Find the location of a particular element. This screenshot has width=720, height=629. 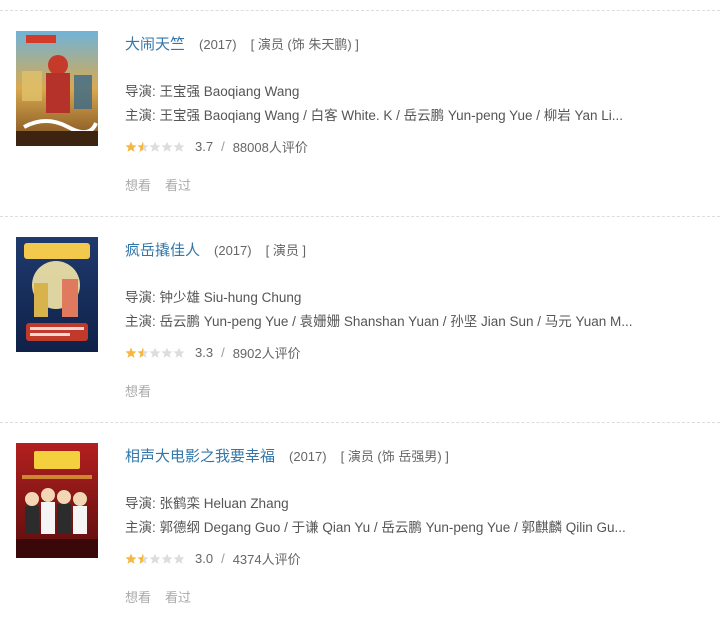

movie-role: [ 演员 (饰 朱天鹏) ] is located at coordinates (304, 44).